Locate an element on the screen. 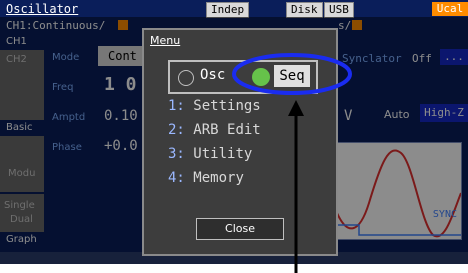  indep-button: Indep is located at coordinates (228, 10).